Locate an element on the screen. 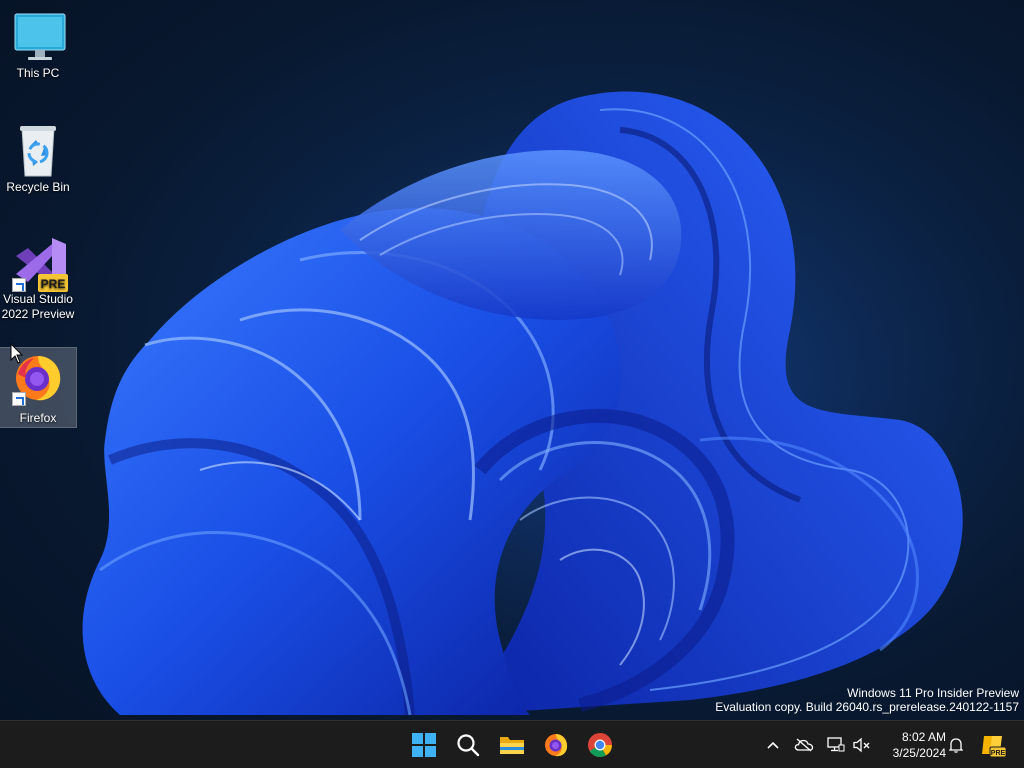 Image resolution: width=1024 pixels, height=768 pixels. network-tray-button is located at coordinates (836, 745).